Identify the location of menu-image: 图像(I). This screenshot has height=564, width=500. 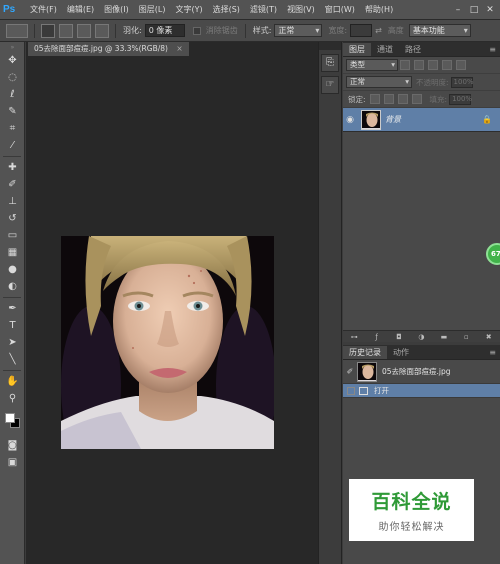
(116, 9).